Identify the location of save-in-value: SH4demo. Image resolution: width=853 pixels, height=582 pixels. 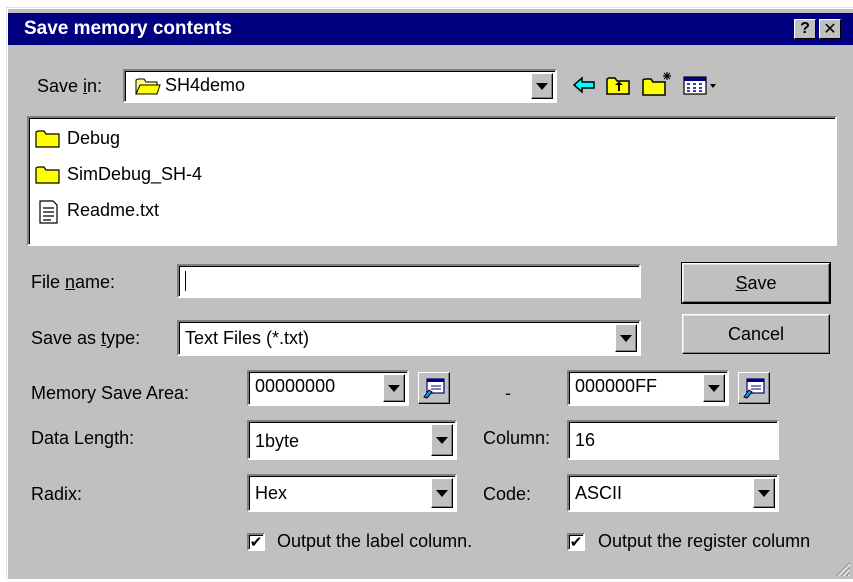
(205, 85).